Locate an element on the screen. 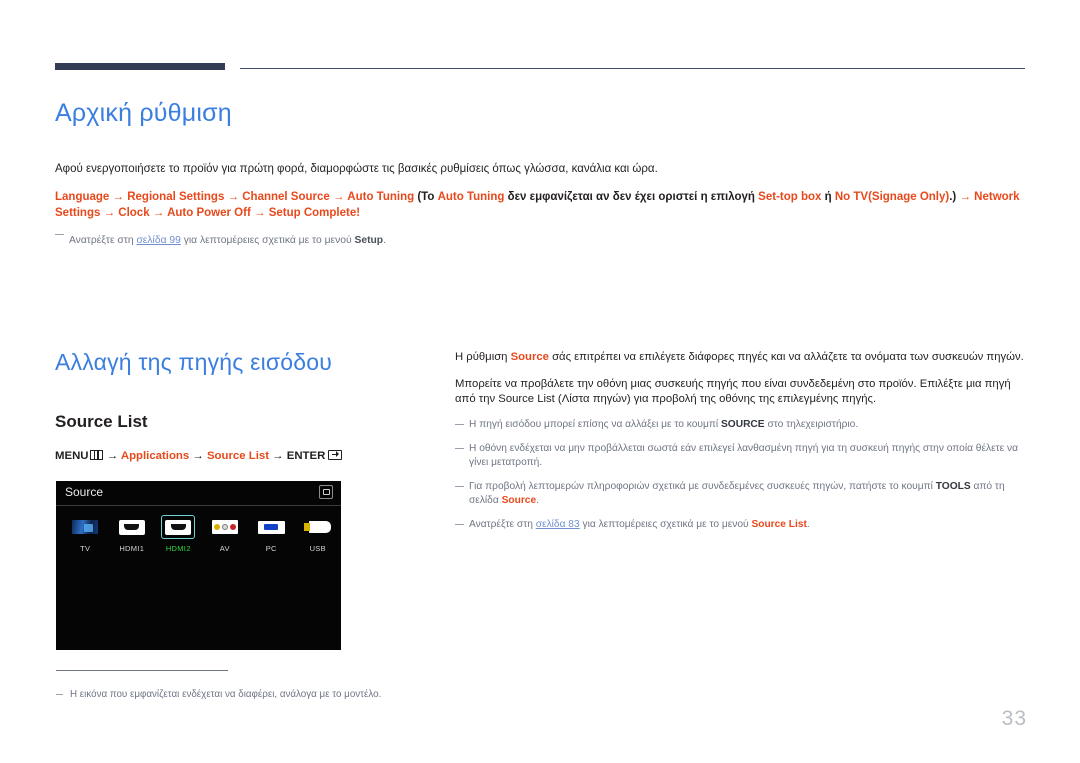  path-step-auto-power-off: Auto Power Off is located at coordinates (209, 212).